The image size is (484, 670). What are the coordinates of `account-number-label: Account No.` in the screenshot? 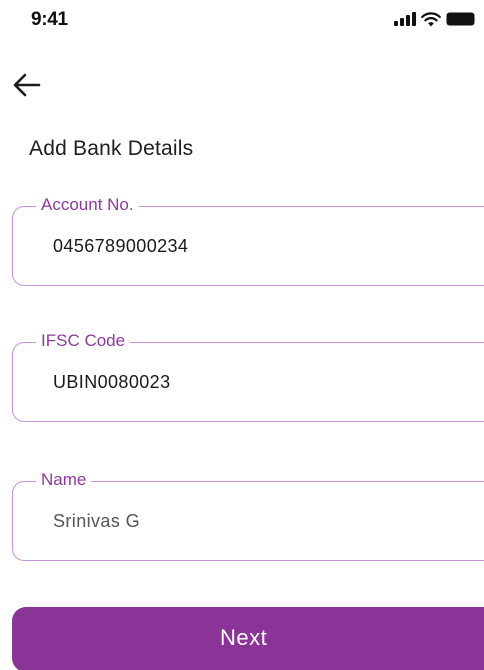 It's located at (87, 205).